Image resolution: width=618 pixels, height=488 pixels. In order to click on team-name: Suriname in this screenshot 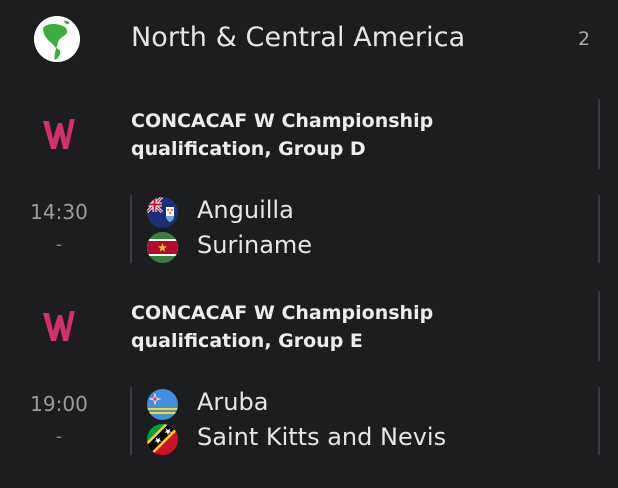, I will do `click(255, 245)`.